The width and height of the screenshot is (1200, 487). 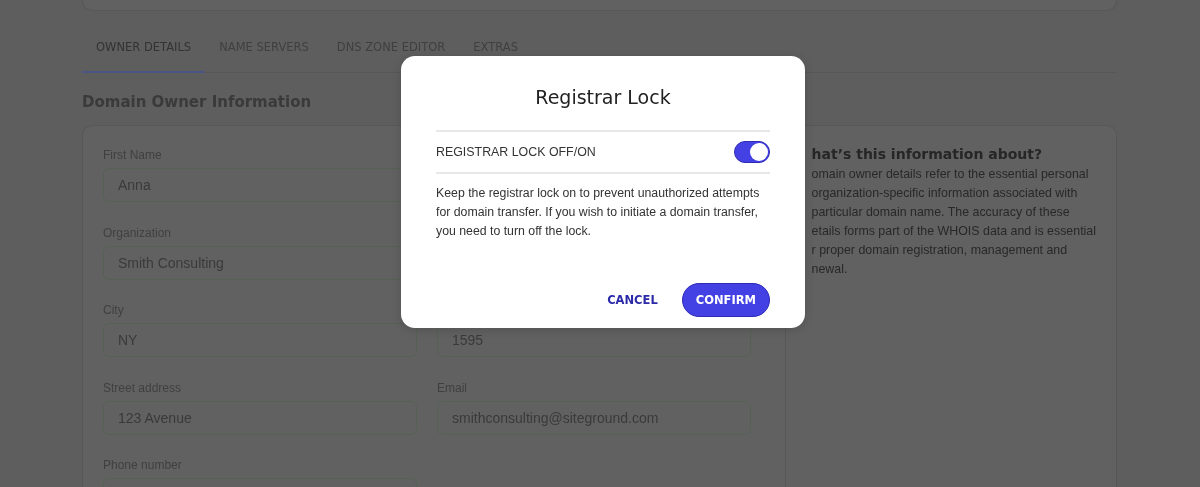 I want to click on toggle-switch, so click(x=752, y=152).